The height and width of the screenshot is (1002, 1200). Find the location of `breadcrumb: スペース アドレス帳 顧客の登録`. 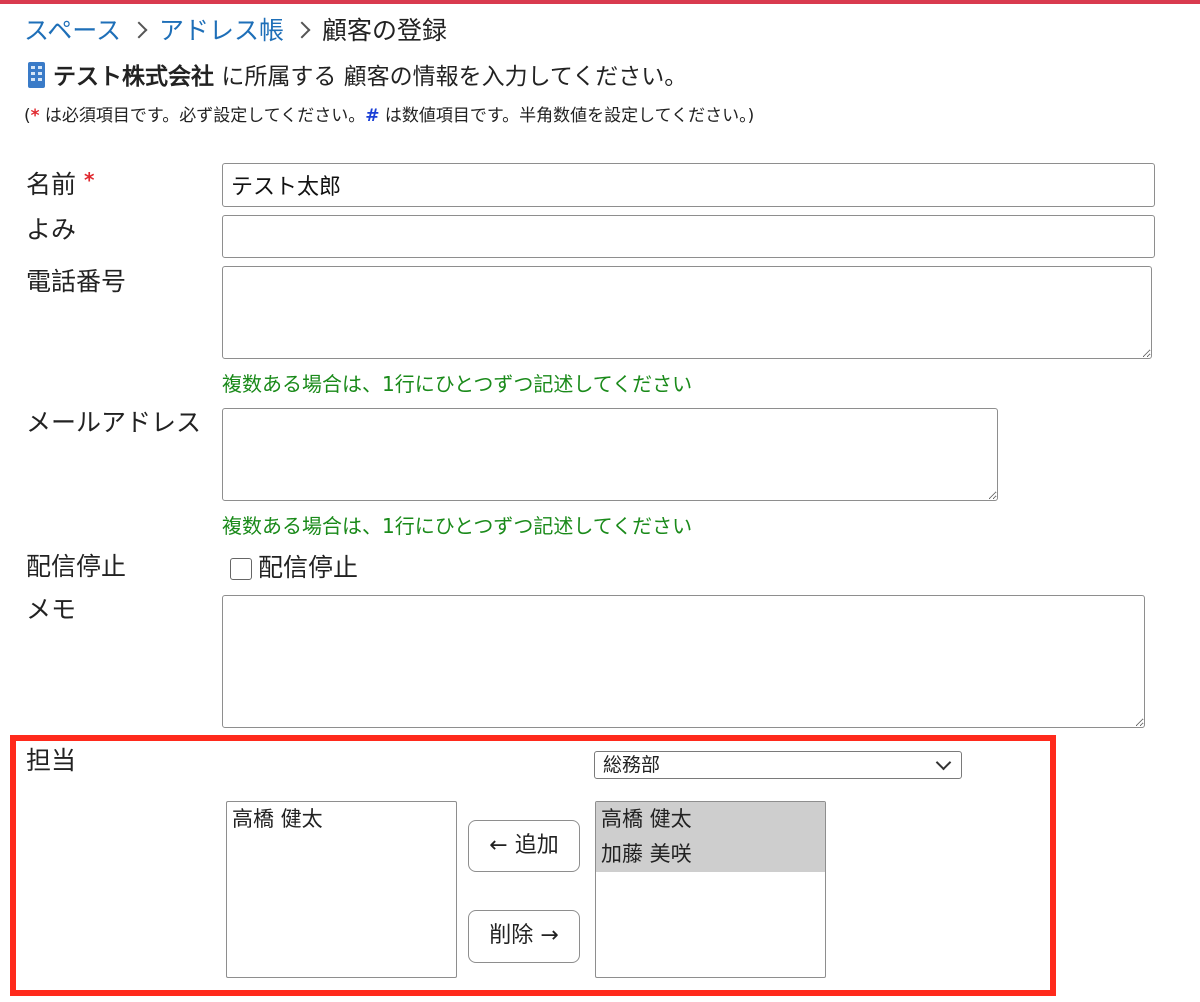

breadcrumb: スペース アドレス帳 顧客の登録 is located at coordinates (235, 31).